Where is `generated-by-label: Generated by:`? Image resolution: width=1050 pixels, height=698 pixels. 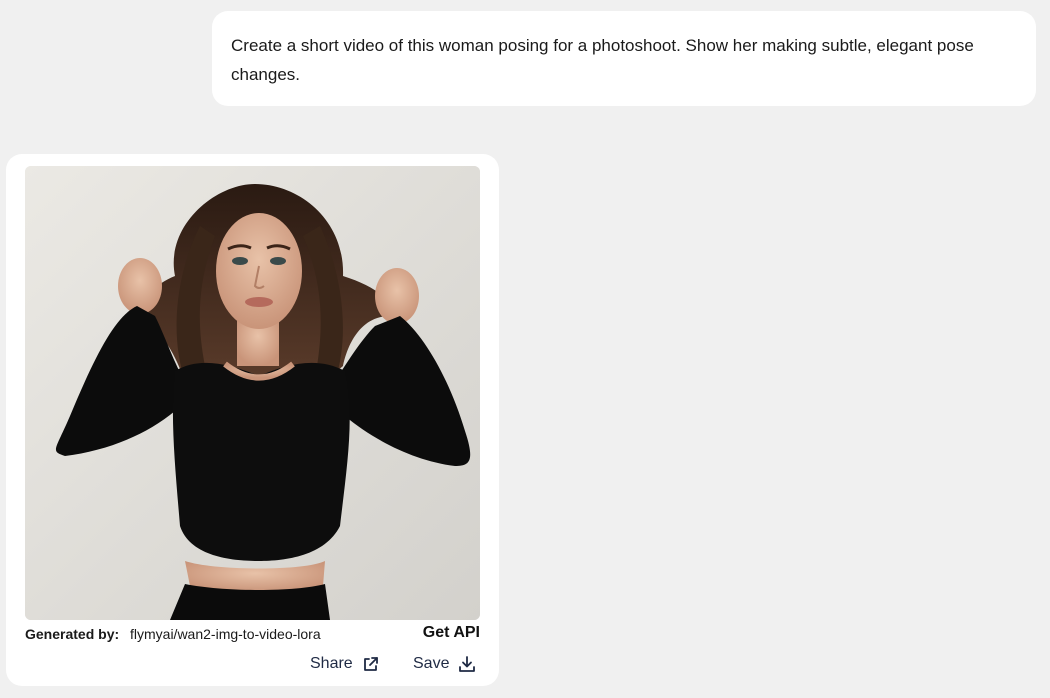 generated-by-label: Generated by: is located at coordinates (72, 634).